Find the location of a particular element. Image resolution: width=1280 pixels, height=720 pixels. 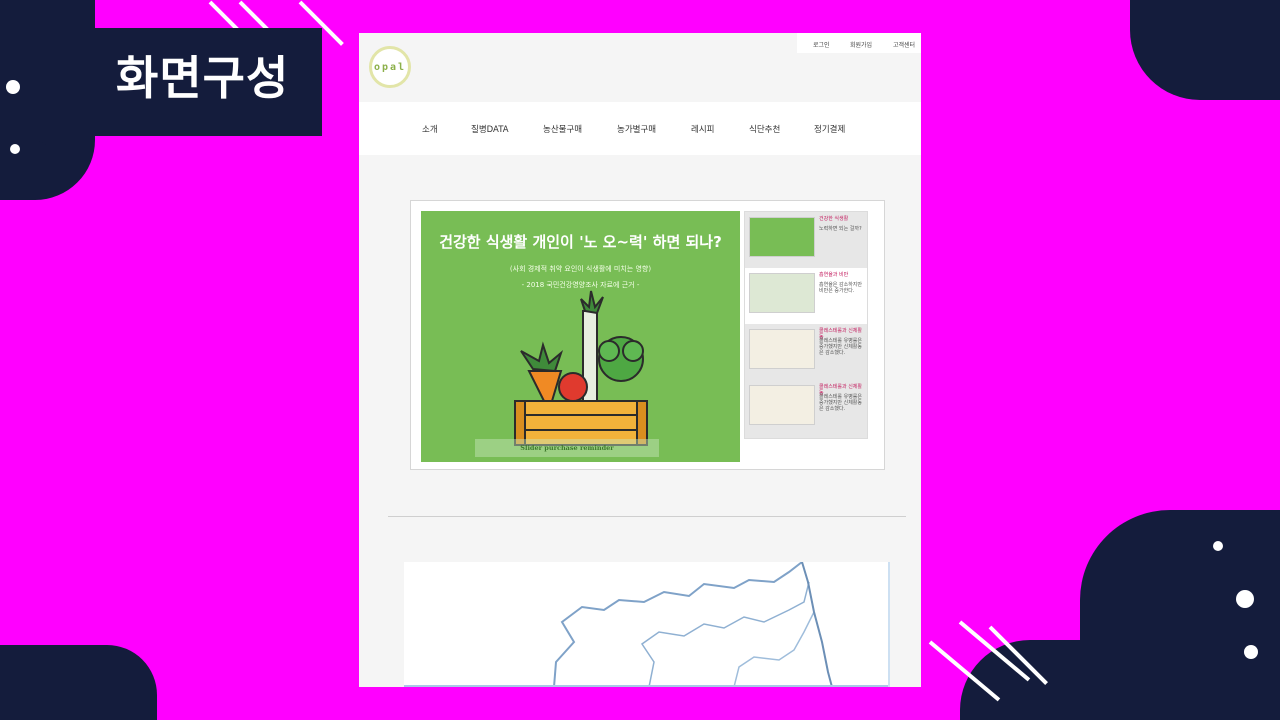

thumbnail-desc: 흡연율은 감소하지만 비만은 증가한다. is located at coordinates (840, 288).